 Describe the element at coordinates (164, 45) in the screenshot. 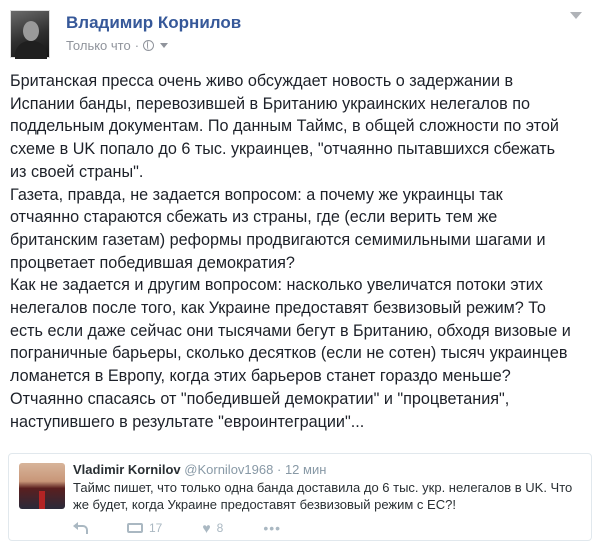

I see `caret-down-icon` at that location.